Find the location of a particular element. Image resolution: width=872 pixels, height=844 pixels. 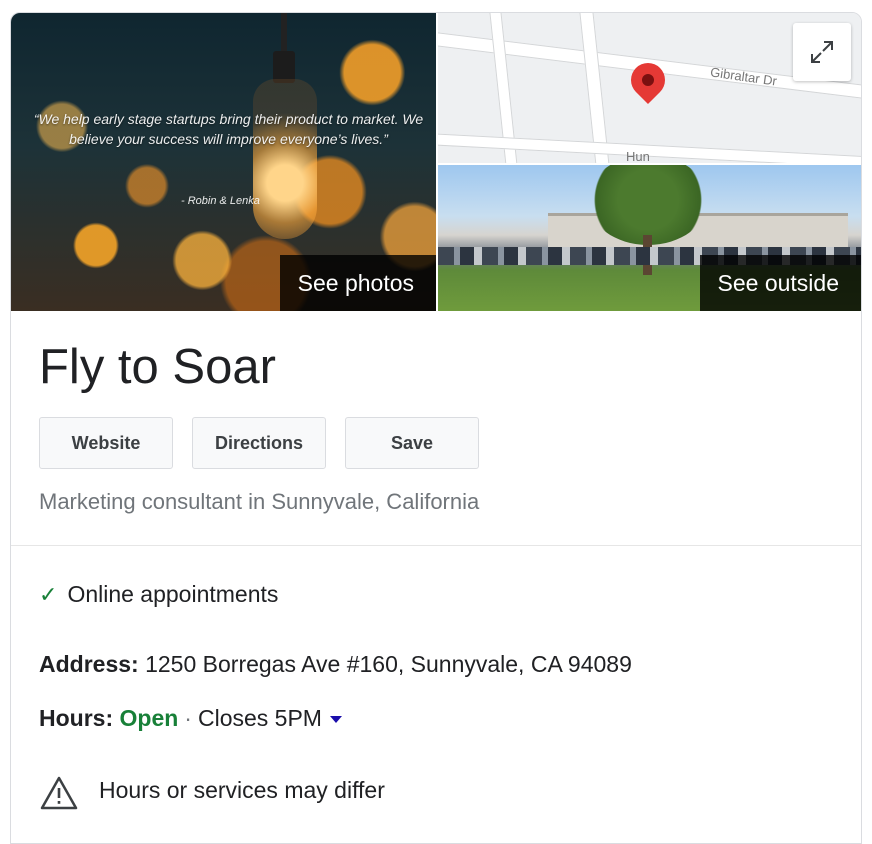

hours-status: Open is located at coordinates (149, 718).